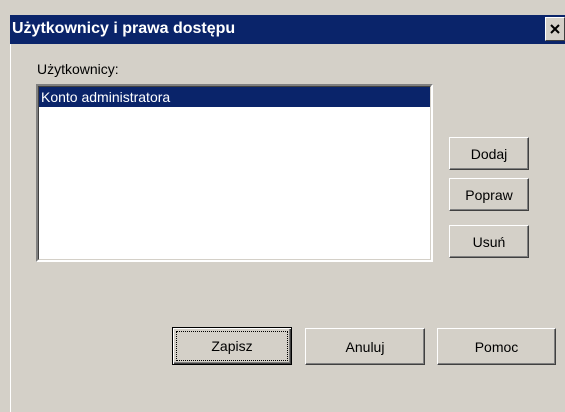 The height and width of the screenshot is (412, 565). I want to click on close-button, so click(555, 29).